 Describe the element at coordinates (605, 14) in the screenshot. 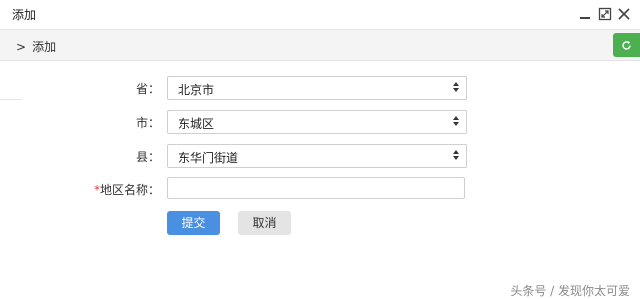

I see `maximize-icon` at that location.